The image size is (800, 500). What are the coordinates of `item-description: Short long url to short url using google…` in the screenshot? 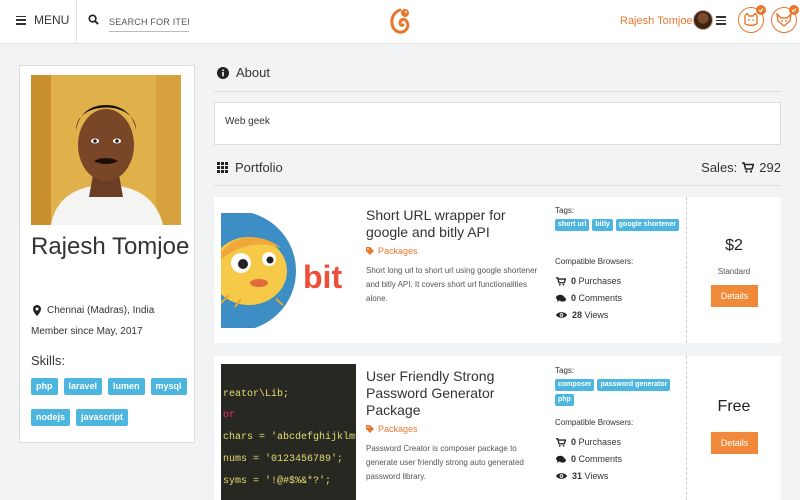 It's located at (452, 284).